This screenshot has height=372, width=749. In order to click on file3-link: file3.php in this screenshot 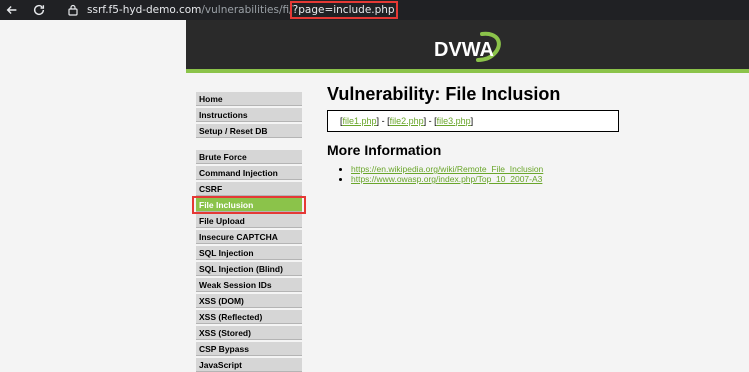, I will do `click(454, 121)`.